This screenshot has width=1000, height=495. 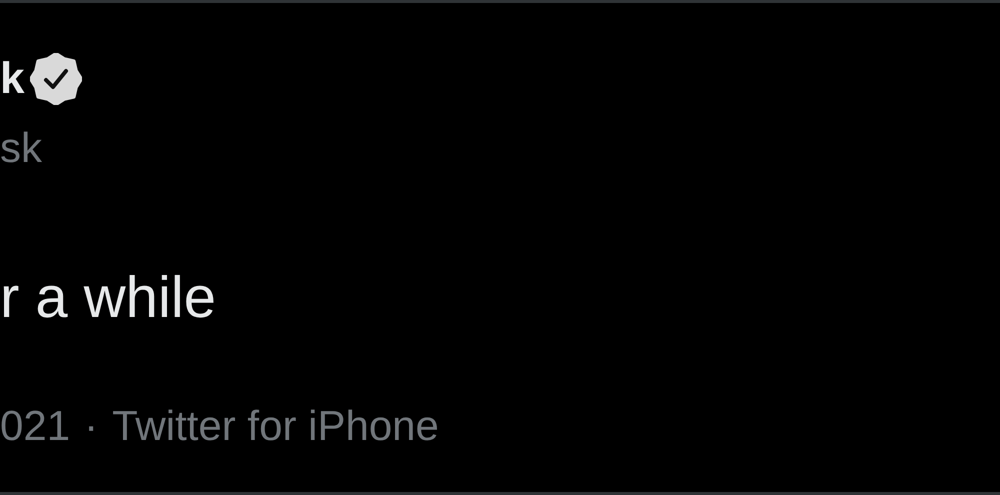 I want to click on author-name: k, so click(x=12, y=79).